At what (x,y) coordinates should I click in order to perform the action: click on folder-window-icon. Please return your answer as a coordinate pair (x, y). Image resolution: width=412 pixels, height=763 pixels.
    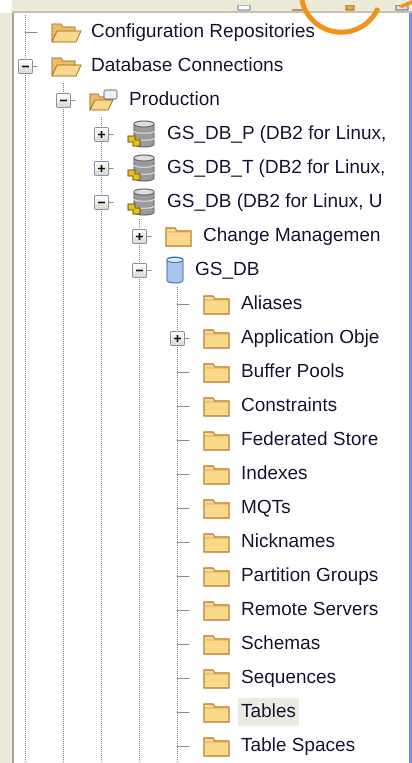
    Looking at the image, I should click on (104, 100).